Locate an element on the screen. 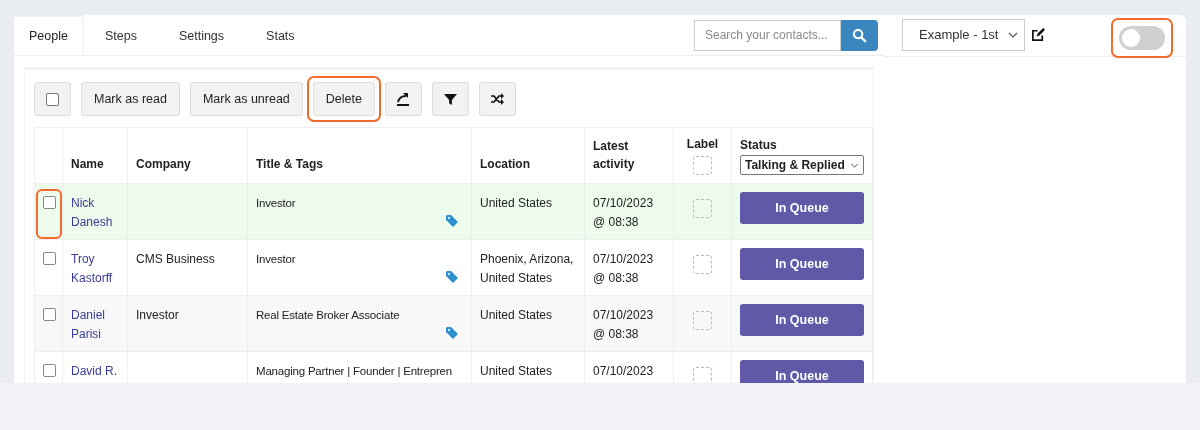 This screenshot has width=1200, height=430. toolbar-button: Mark as read is located at coordinates (130, 99).